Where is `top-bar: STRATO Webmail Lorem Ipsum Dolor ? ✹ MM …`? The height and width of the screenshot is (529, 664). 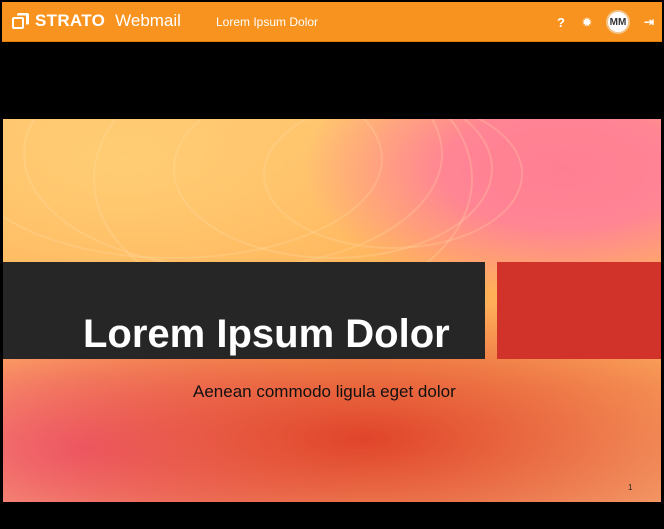 top-bar: STRATO Webmail Lorem Ipsum Dolor ? ✹ MM … is located at coordinates (332, 22).